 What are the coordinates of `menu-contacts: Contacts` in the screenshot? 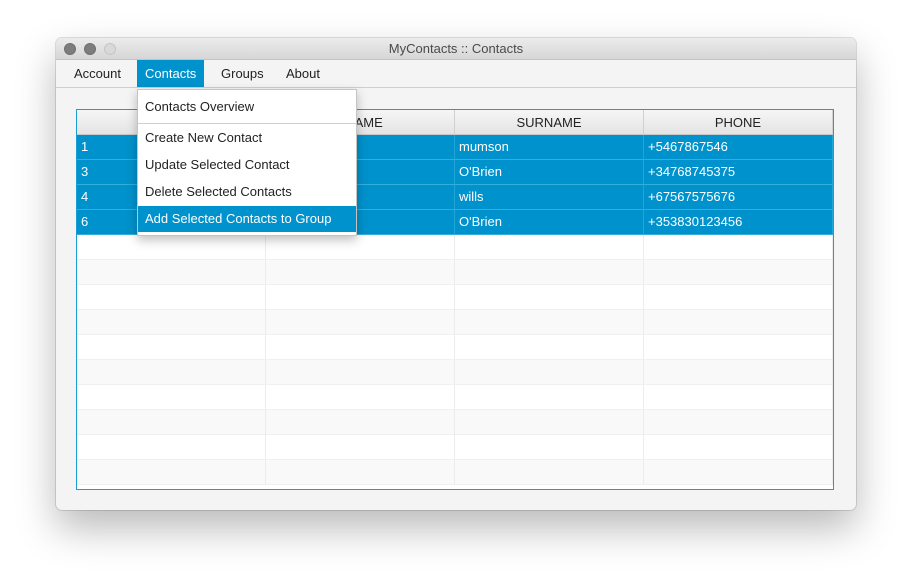 It's located at (171, 73).